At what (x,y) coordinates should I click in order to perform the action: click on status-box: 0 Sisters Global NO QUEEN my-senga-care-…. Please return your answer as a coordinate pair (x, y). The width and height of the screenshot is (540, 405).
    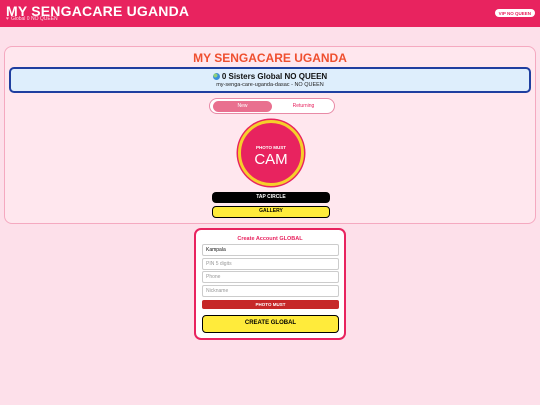
    Looking at the image, I should click on (270, 80).